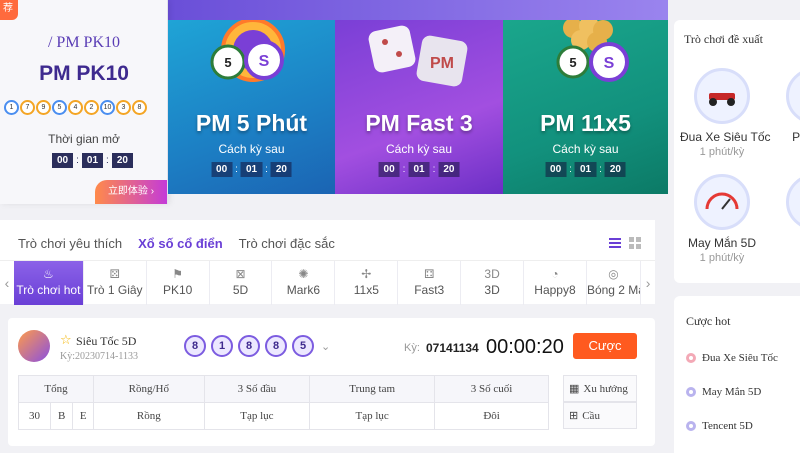 The width and height of the screenshot is (800, 453). What do you see at coordinates (7, 282) in the screenshot?
I see `chevron-left-icon: ‹` at bounding box center [7, 282].